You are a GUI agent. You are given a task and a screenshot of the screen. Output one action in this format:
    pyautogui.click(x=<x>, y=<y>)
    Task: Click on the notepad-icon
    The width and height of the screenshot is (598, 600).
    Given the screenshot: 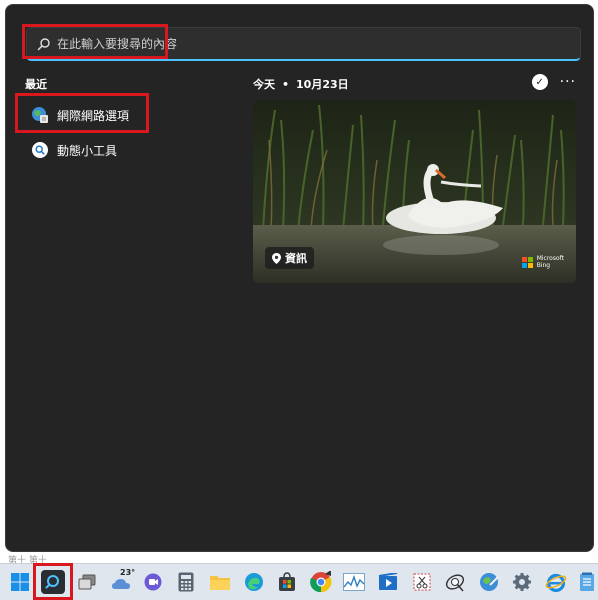 What is the action you would take?
    pyautogui.click(x=587, y=582)
    